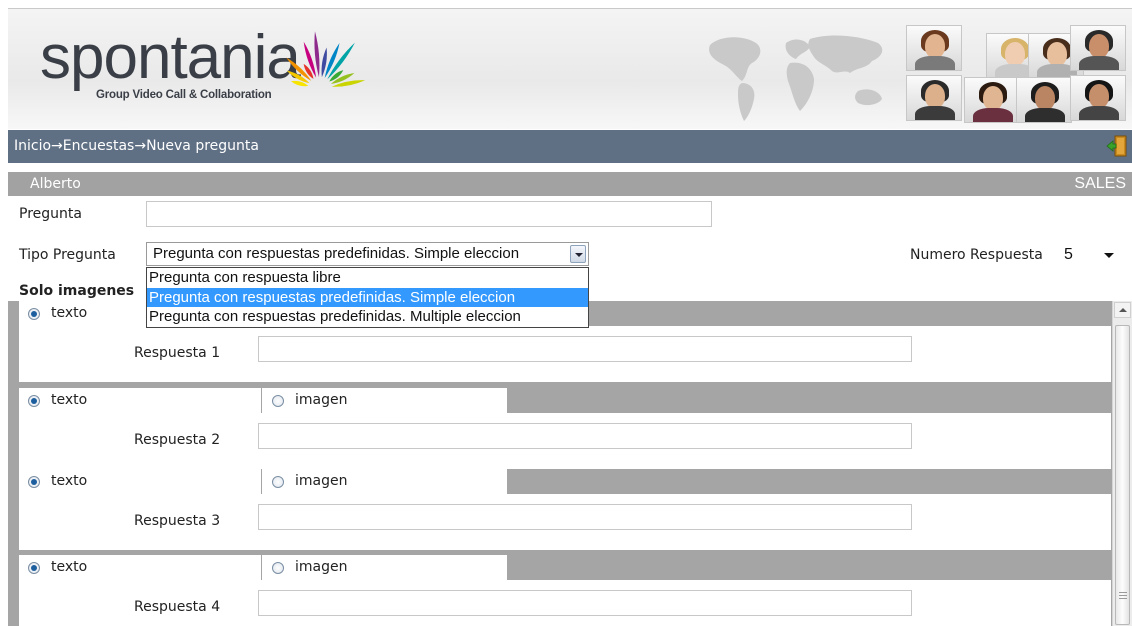 Image resolution: width=1132 pixels, height=626 pixels. What do you see at coordinates (429, 214) in the screenshot?
I see `question-input` at bounding box center [429, 214].